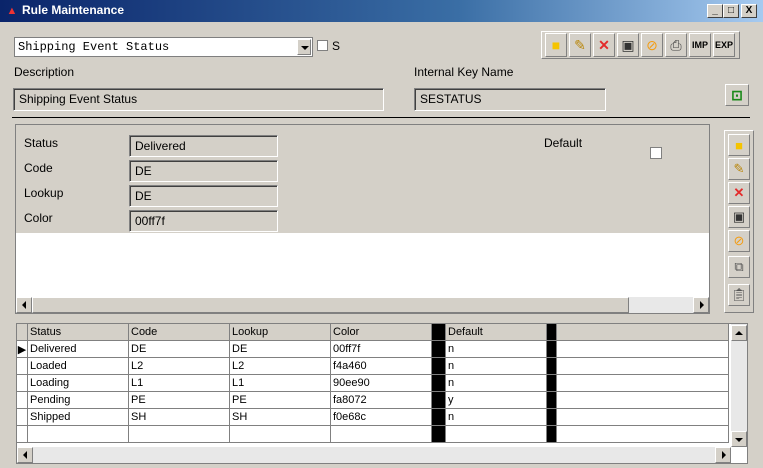 The width and height of the screenshot is (763, 468). What do you see at coordinates (731, 11) in the screenshot?
I see `maximize-button: □` at bounding box center [731, 11].